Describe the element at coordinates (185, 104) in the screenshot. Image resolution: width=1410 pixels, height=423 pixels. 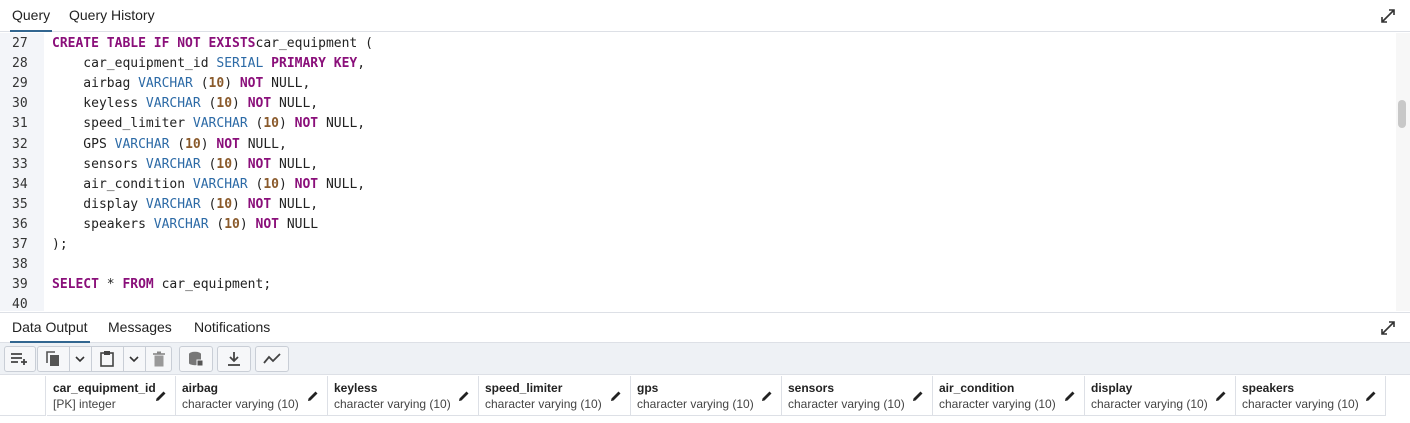
I see `code-line: keyless VARCHAR (10) NOT NULL,` at that location.